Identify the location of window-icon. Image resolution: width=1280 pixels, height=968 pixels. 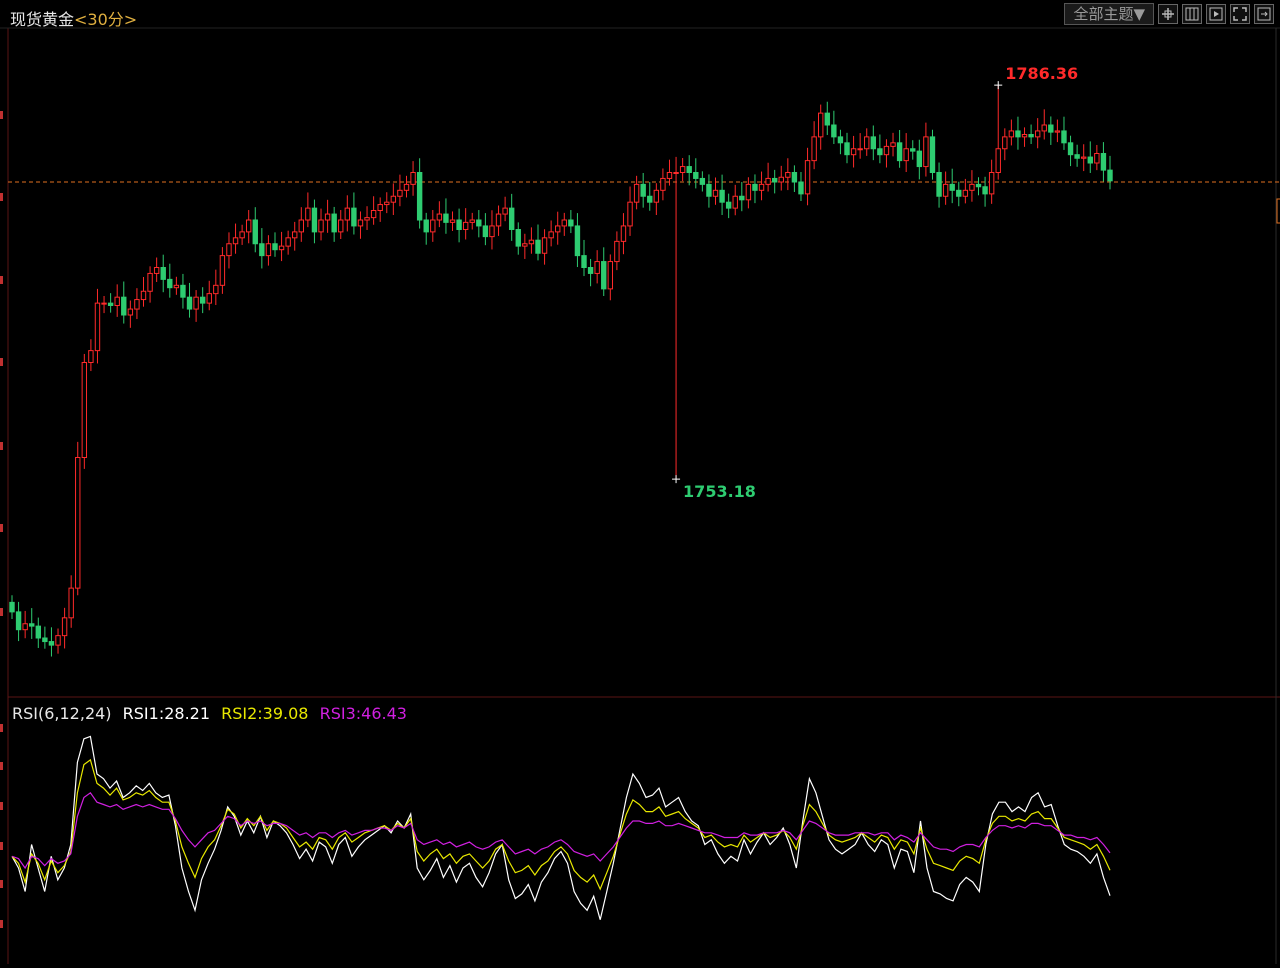
(1192, 14).